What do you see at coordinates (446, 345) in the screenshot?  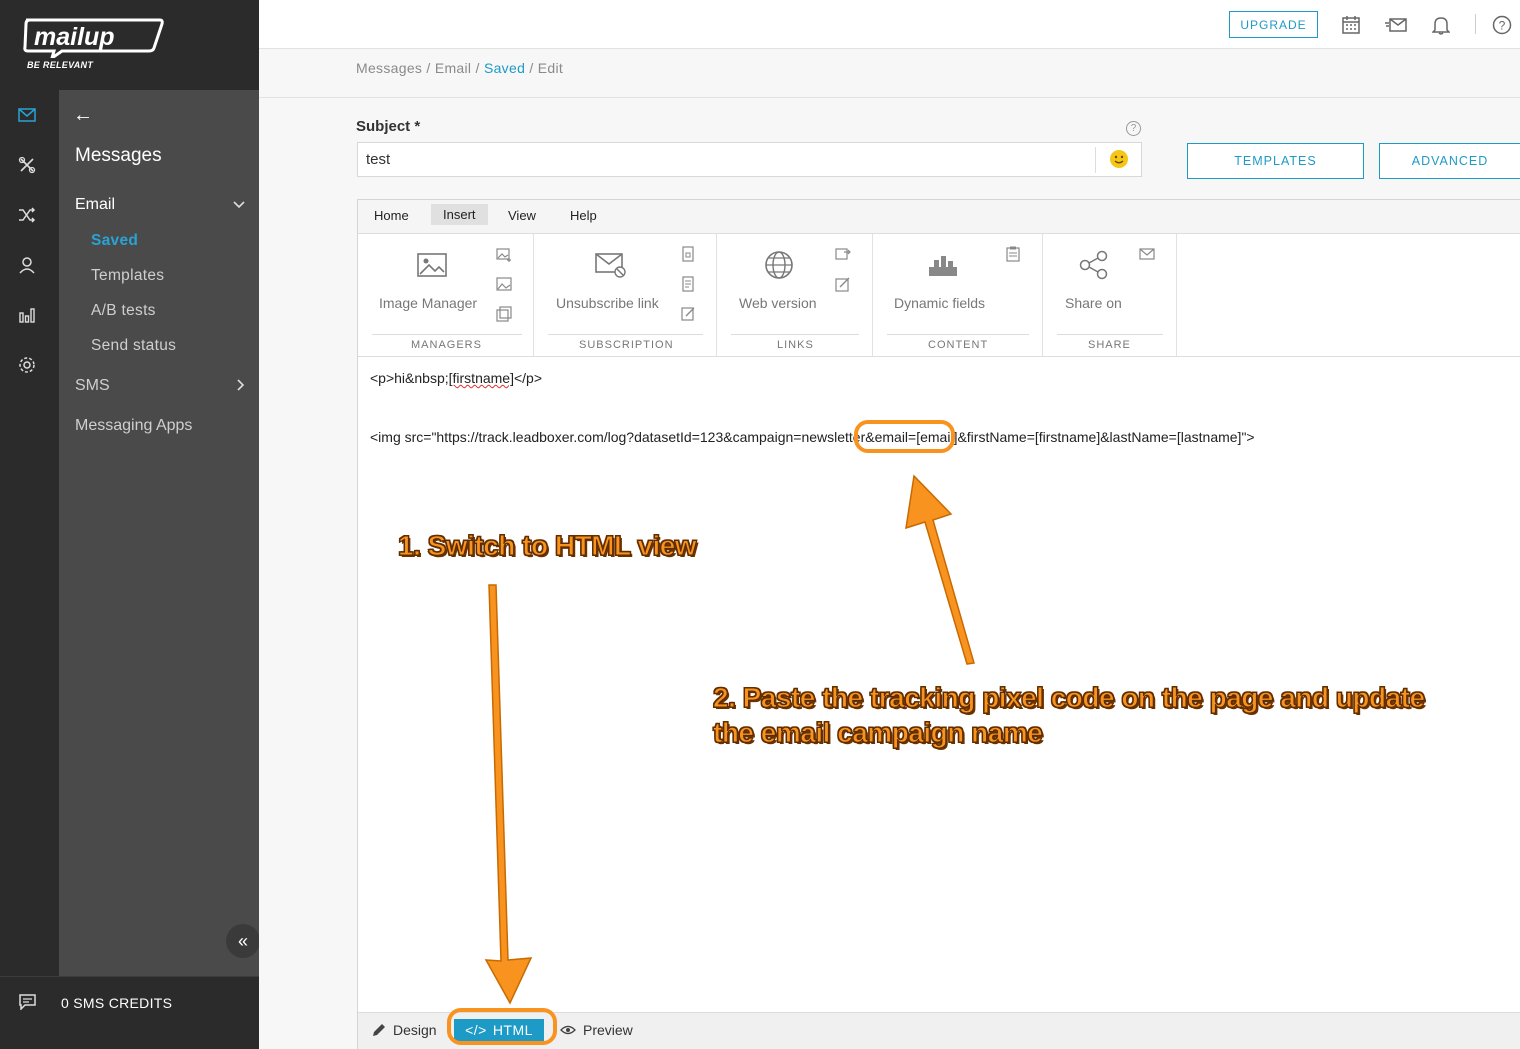 I see `ribbon-group-managers-title: MANAGERS` at bounding box center [446, 345].